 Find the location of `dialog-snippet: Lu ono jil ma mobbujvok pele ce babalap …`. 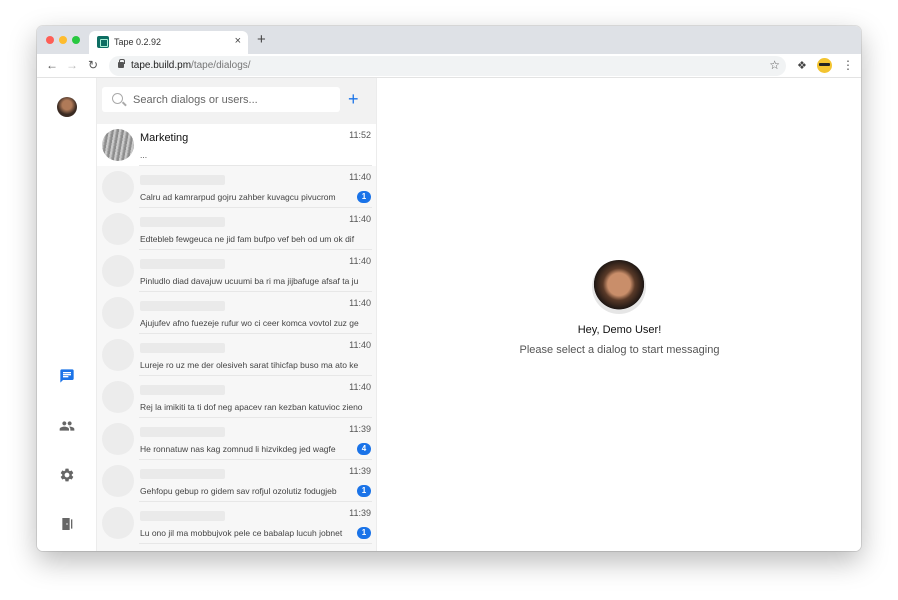

dialog-snippet: Lu ono jil ma mobbujvok pele ce babalap … is located at coordinates (241, 533).